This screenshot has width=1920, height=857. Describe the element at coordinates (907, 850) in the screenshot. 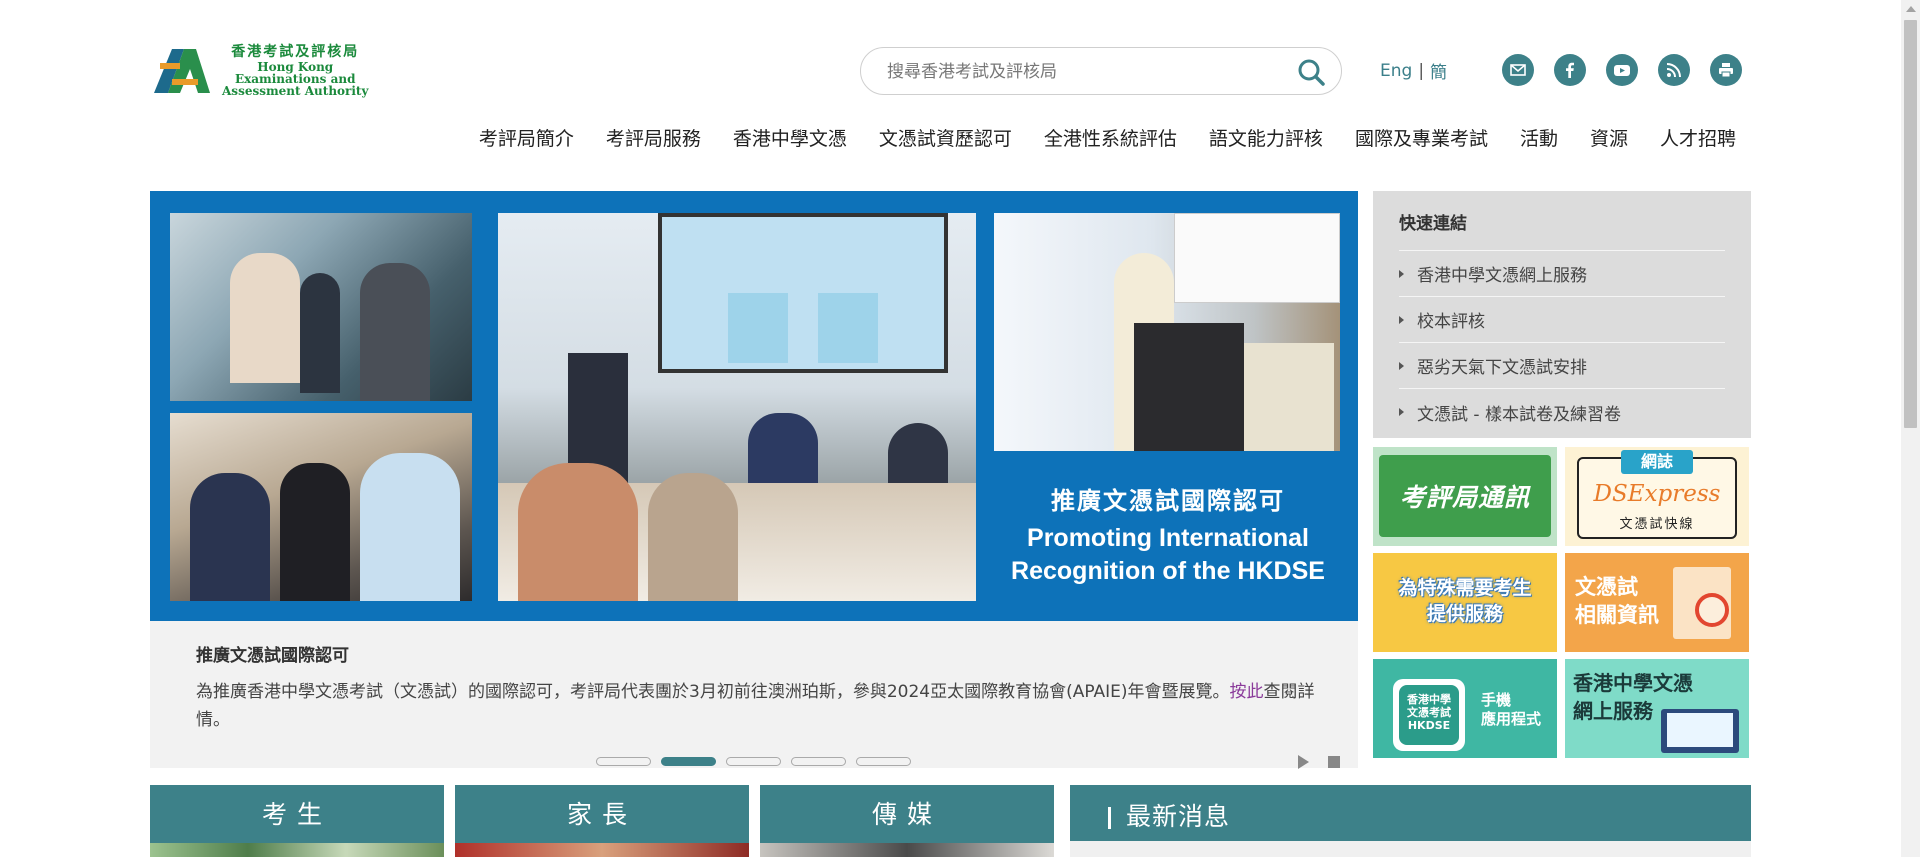

I see `tab-media-image` at that location.